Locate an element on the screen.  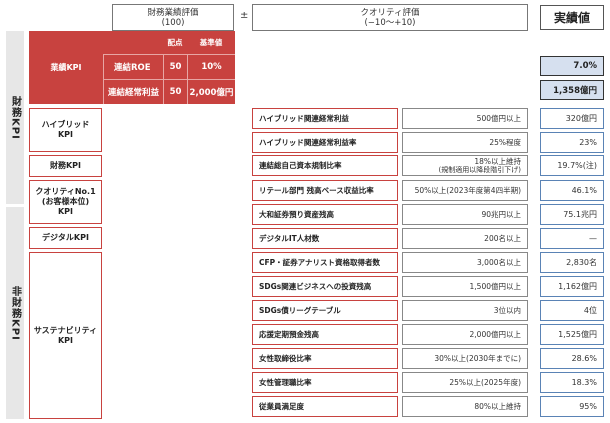
financial-eval-range: (100) is located at coordinates (173, 22).